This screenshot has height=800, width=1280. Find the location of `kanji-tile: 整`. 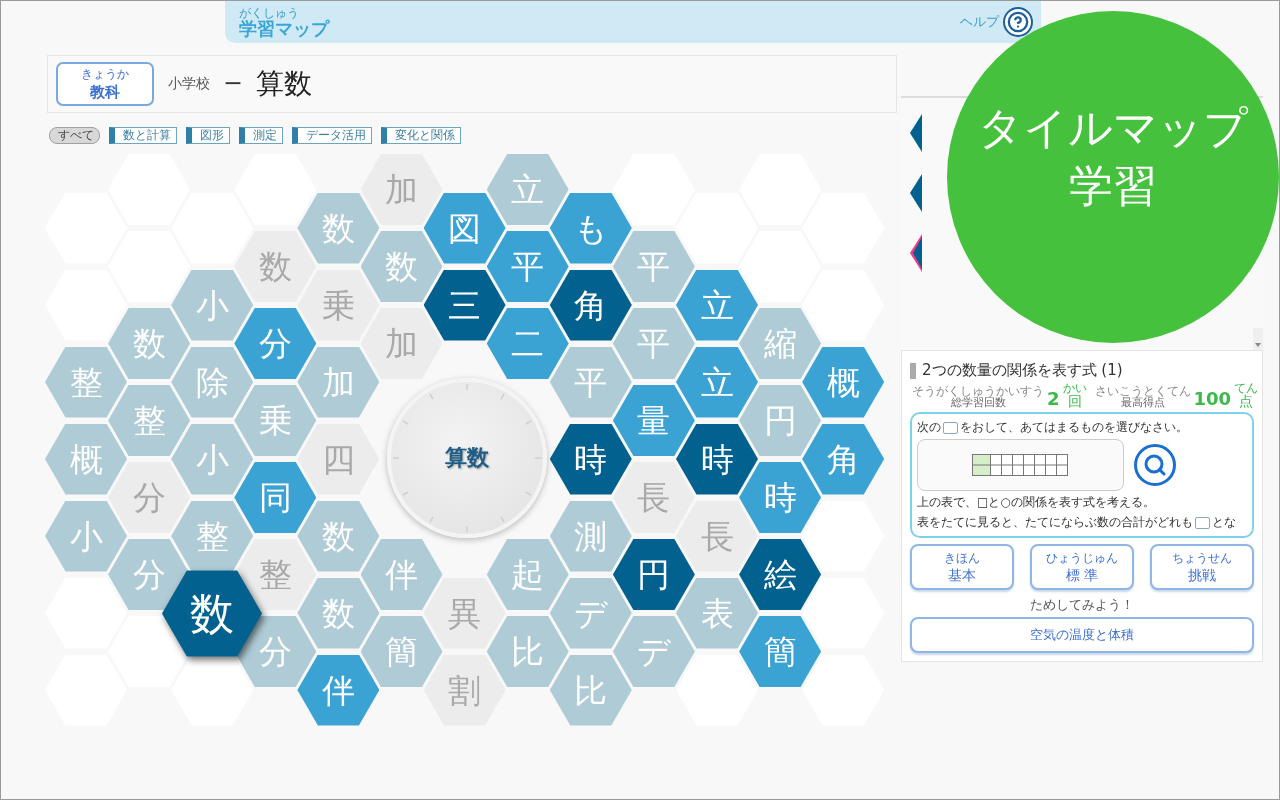

kanji-tile: 整 is located at coordinates (86, 382).